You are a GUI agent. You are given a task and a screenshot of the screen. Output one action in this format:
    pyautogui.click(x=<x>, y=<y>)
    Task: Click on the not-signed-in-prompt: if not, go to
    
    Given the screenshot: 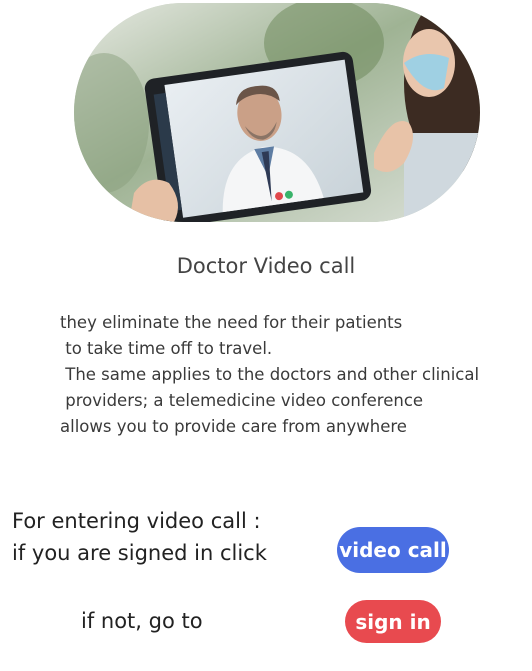 What is the action you would take?
    pyautogui.click(x=142, y=621)
    